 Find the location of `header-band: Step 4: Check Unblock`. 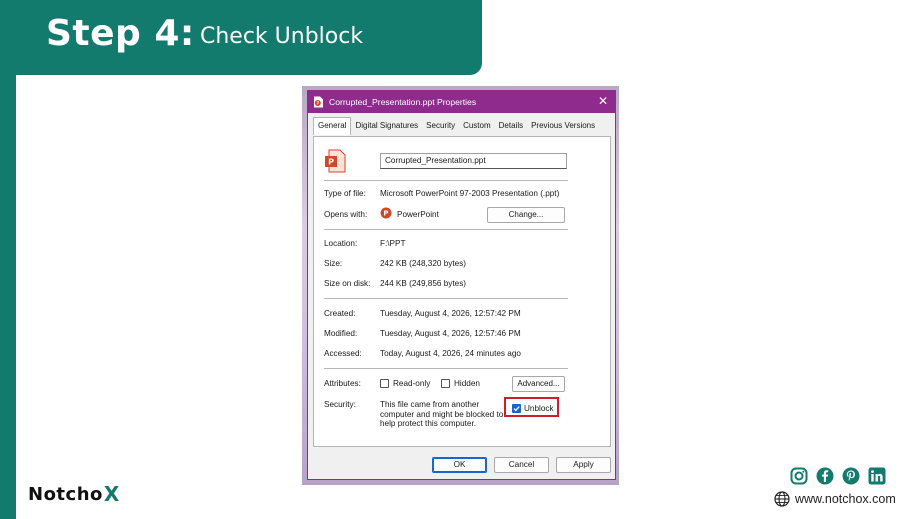

header-band: Step 4: Check Unblock is located at coordinates (241, 37).